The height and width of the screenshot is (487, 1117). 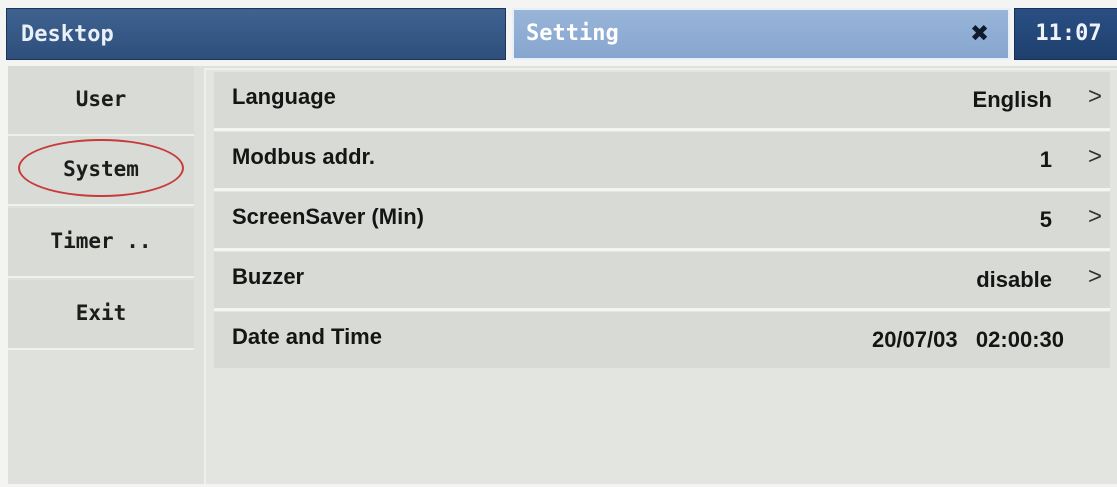 What do you see at coordinates (1012, 99) in the screenshot?
I see `setting-value: English` at bounding box center [1012, 99].